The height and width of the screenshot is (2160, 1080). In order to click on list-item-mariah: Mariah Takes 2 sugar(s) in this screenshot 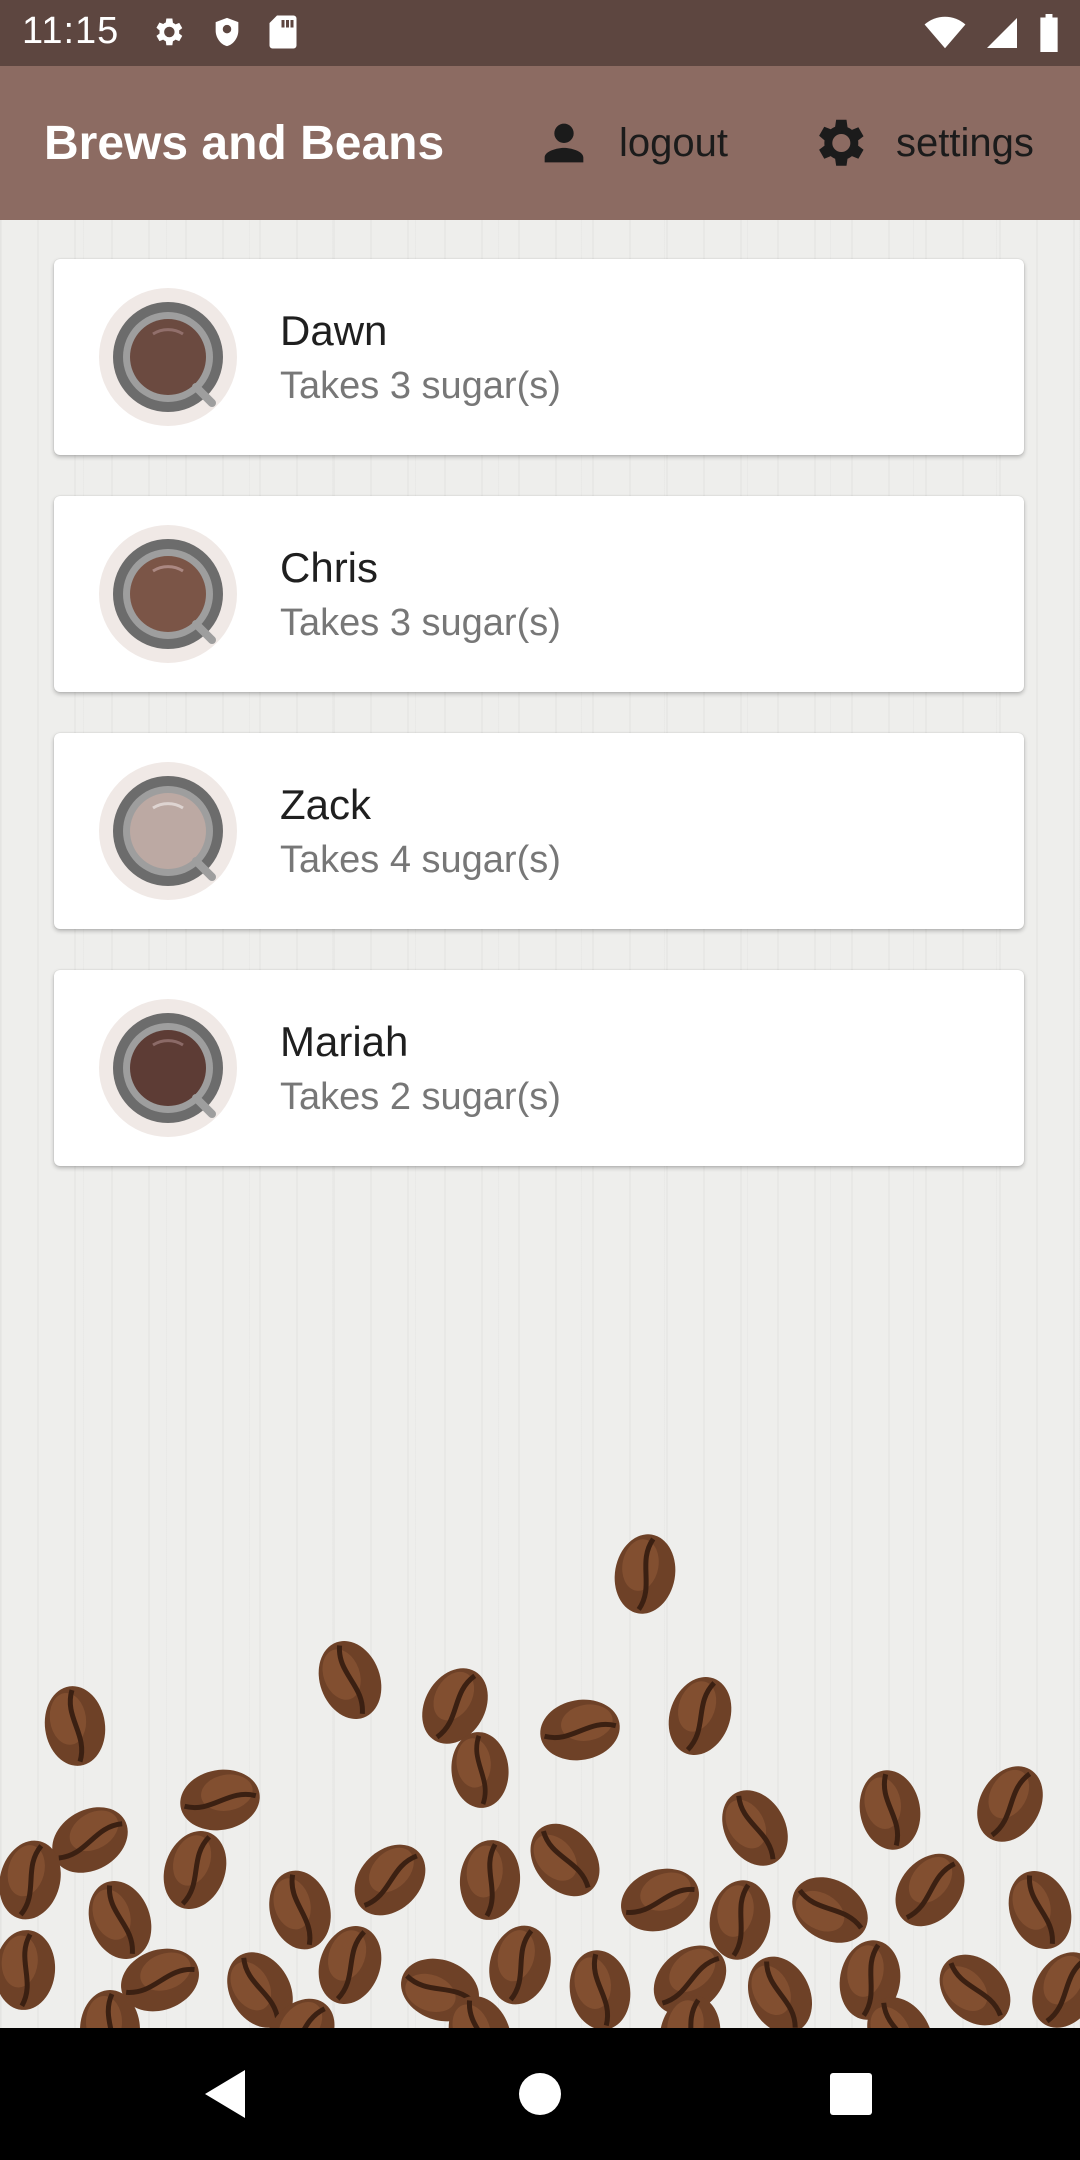, I will do `click(539, 1068)`.